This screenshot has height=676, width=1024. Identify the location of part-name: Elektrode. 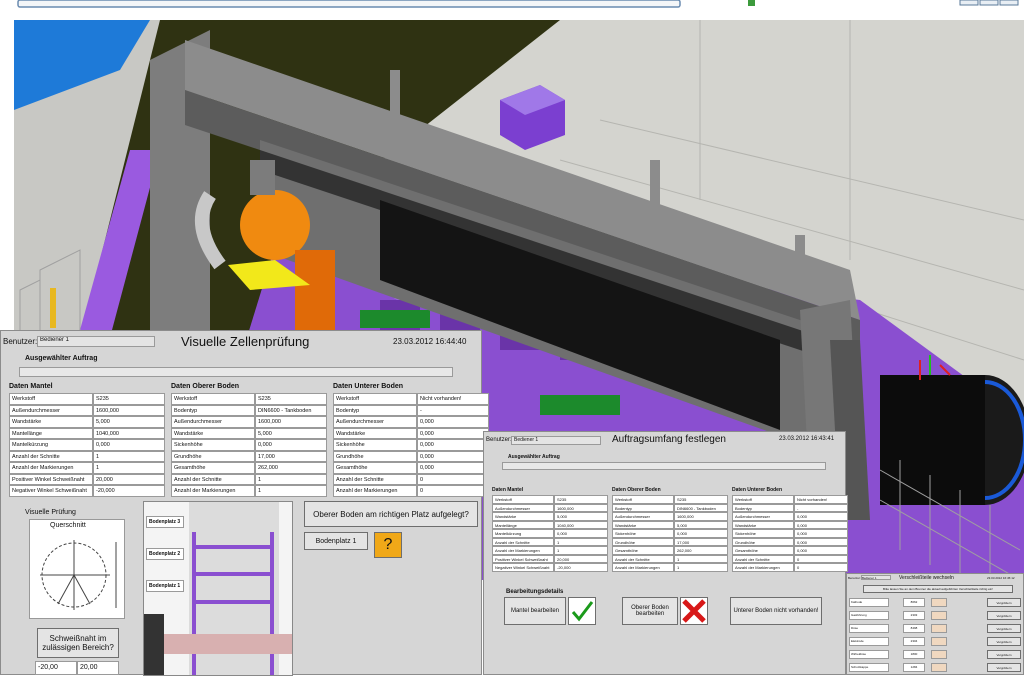
(869, 641).